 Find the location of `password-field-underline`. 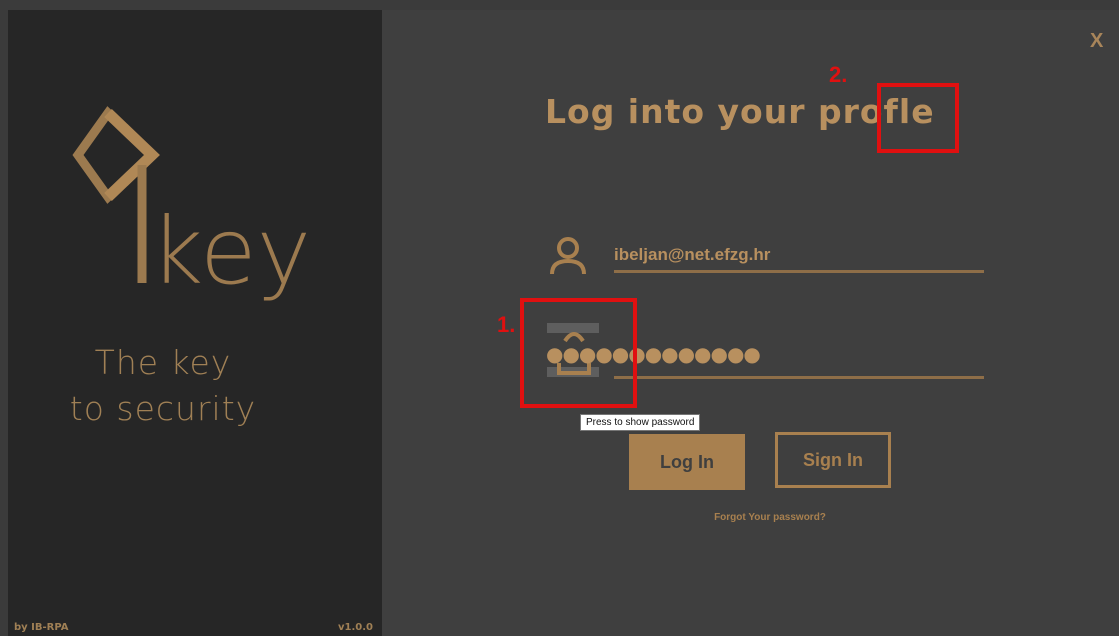

password-field-underline is located at coordinates (799, 377).